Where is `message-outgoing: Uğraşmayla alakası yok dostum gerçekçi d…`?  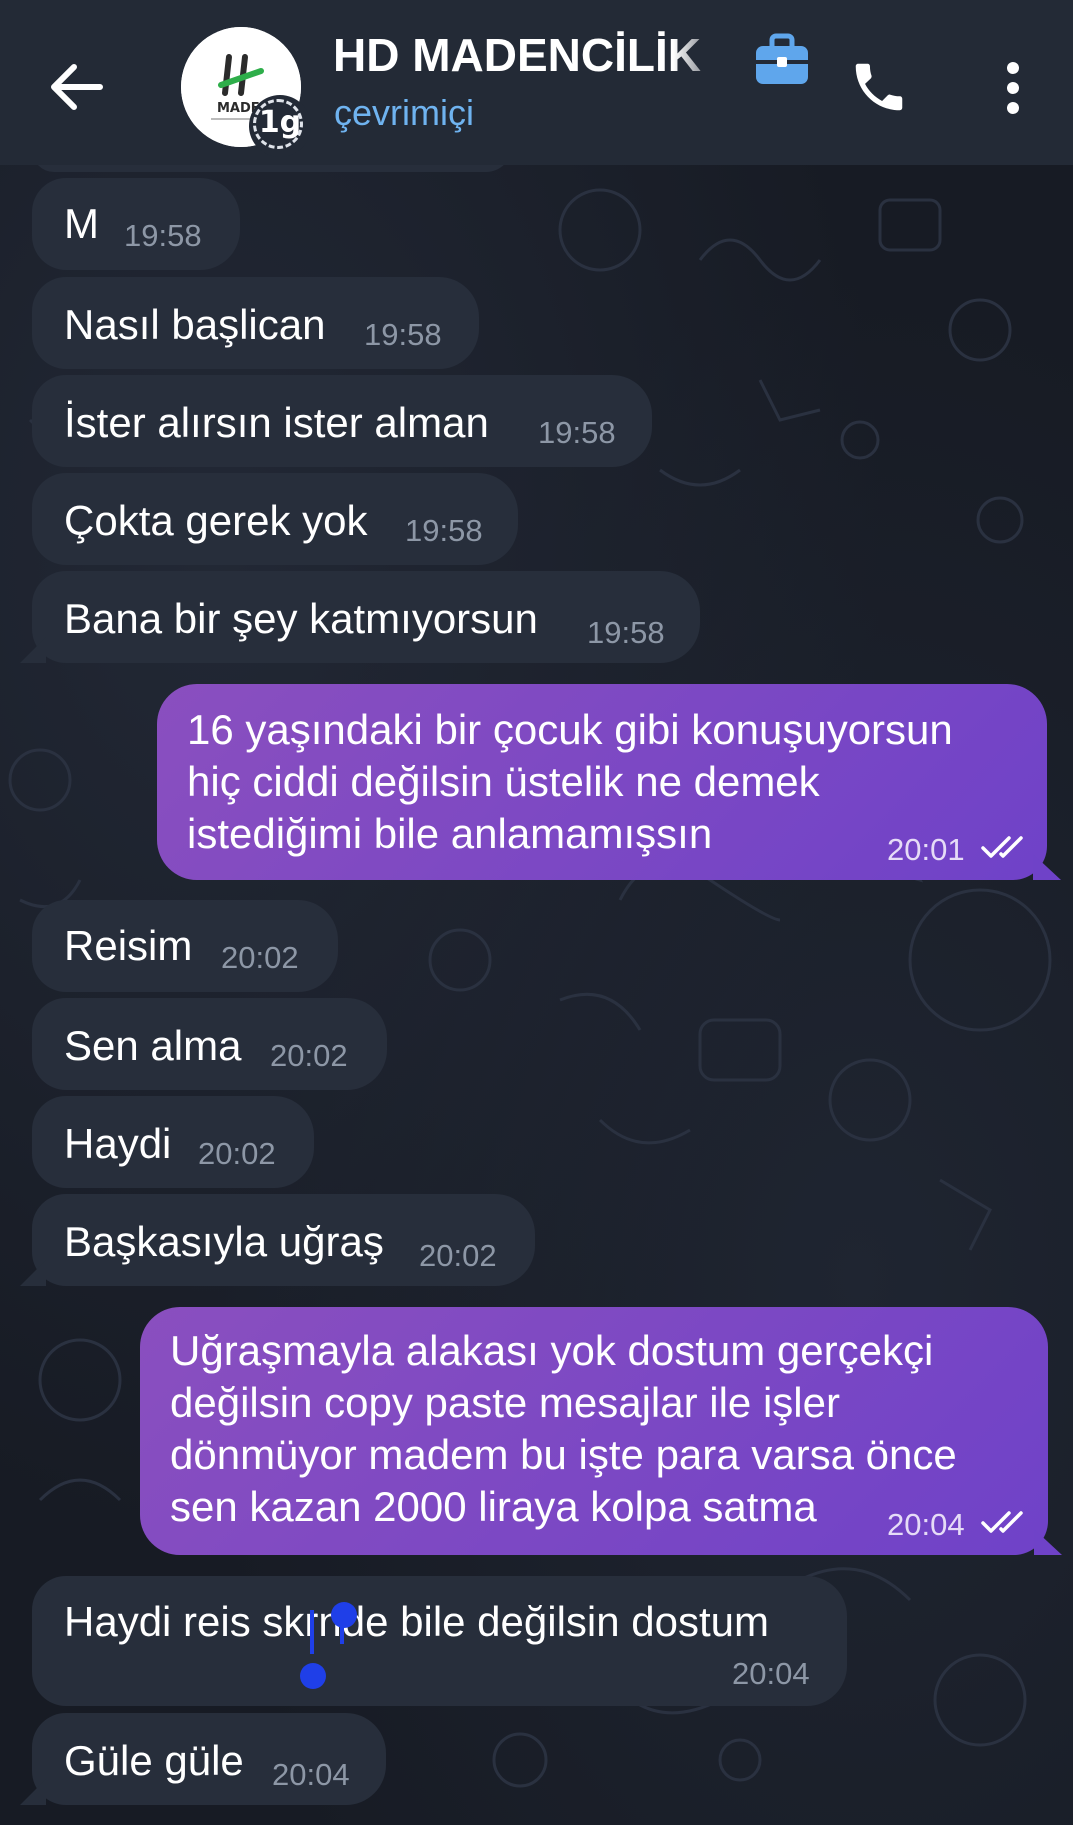
message-outgoing: Uğraşmayla alakası yok dostum gerçekçi d… is located at coordinates (601, 1431).